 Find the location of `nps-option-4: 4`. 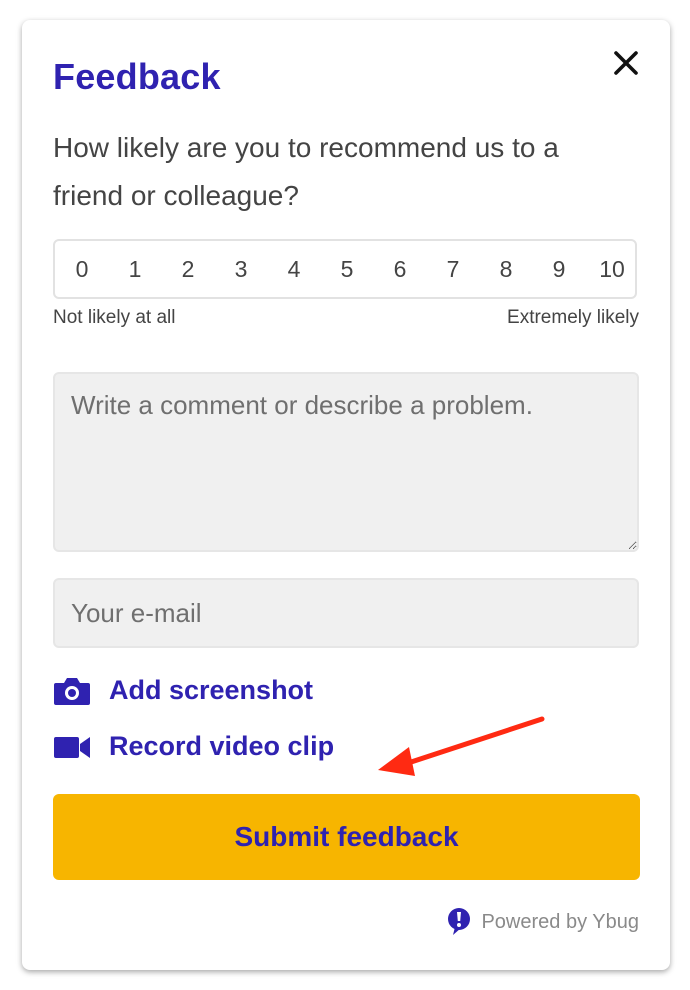

nps-option-4: 4 is located at coordinates (294, 269).